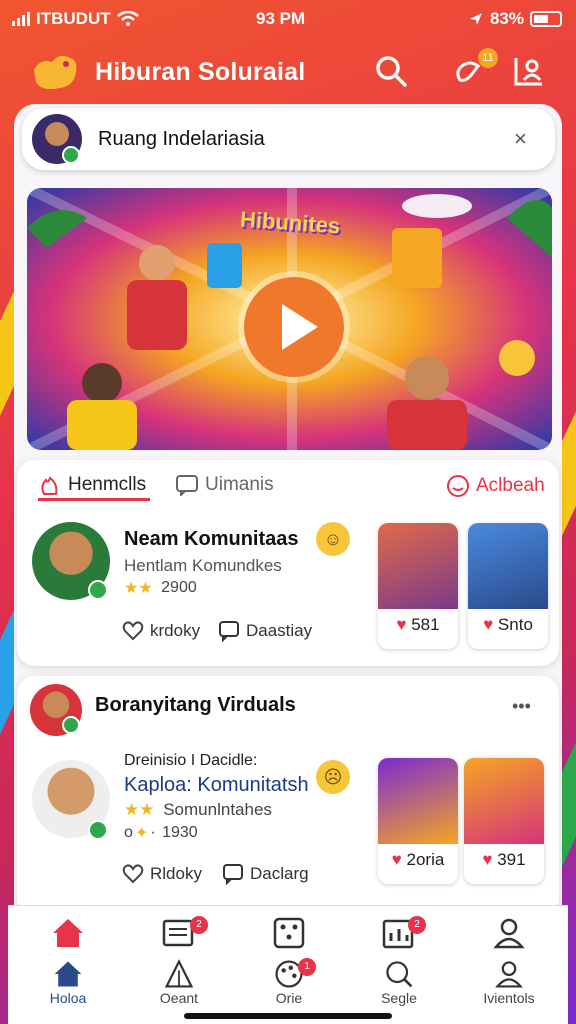  I want to click on member-stat: o ✦ · 1930, so click(161, 833).